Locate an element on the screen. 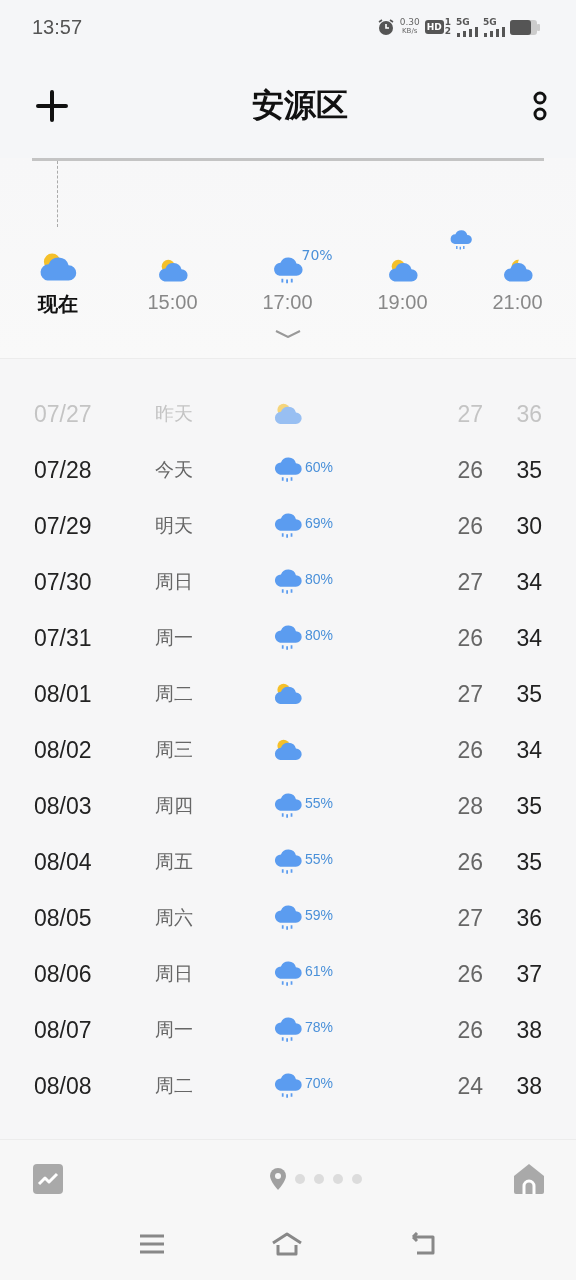 The image size is (576, 1280). hour-label: 17:00 is located at coordinates (287, 302).